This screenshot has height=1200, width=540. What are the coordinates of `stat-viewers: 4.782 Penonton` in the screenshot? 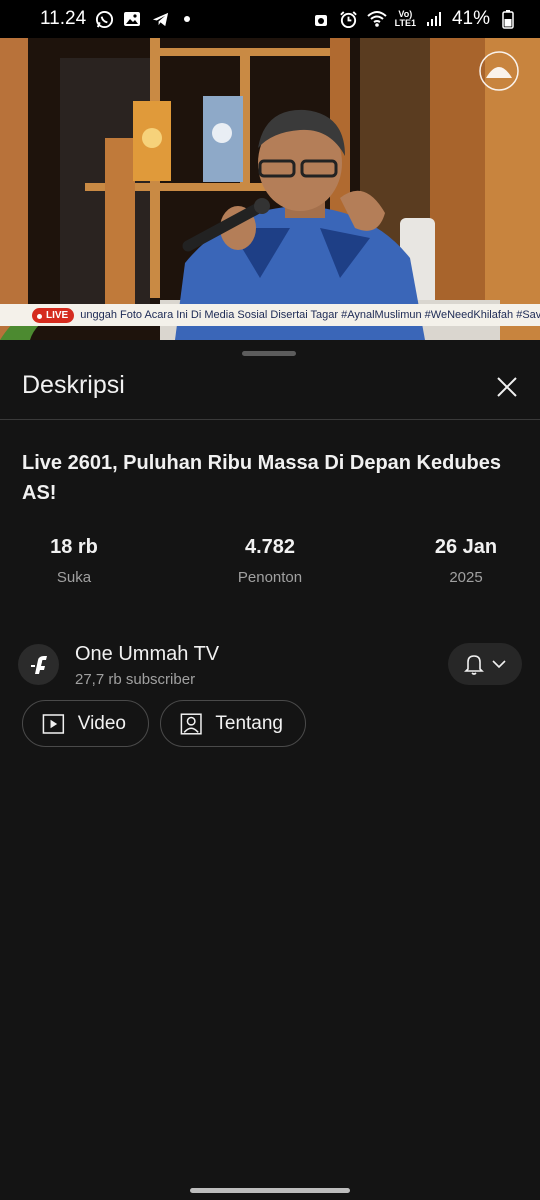 It's located at (270, 561).